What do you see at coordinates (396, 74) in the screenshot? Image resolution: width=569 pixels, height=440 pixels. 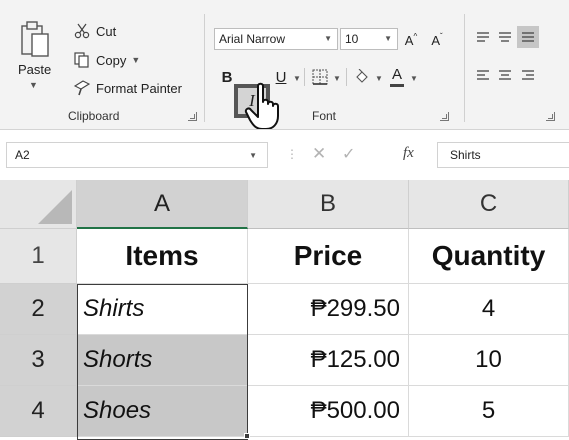 I see `font-color-label: A` at bounding box center [396, 74].